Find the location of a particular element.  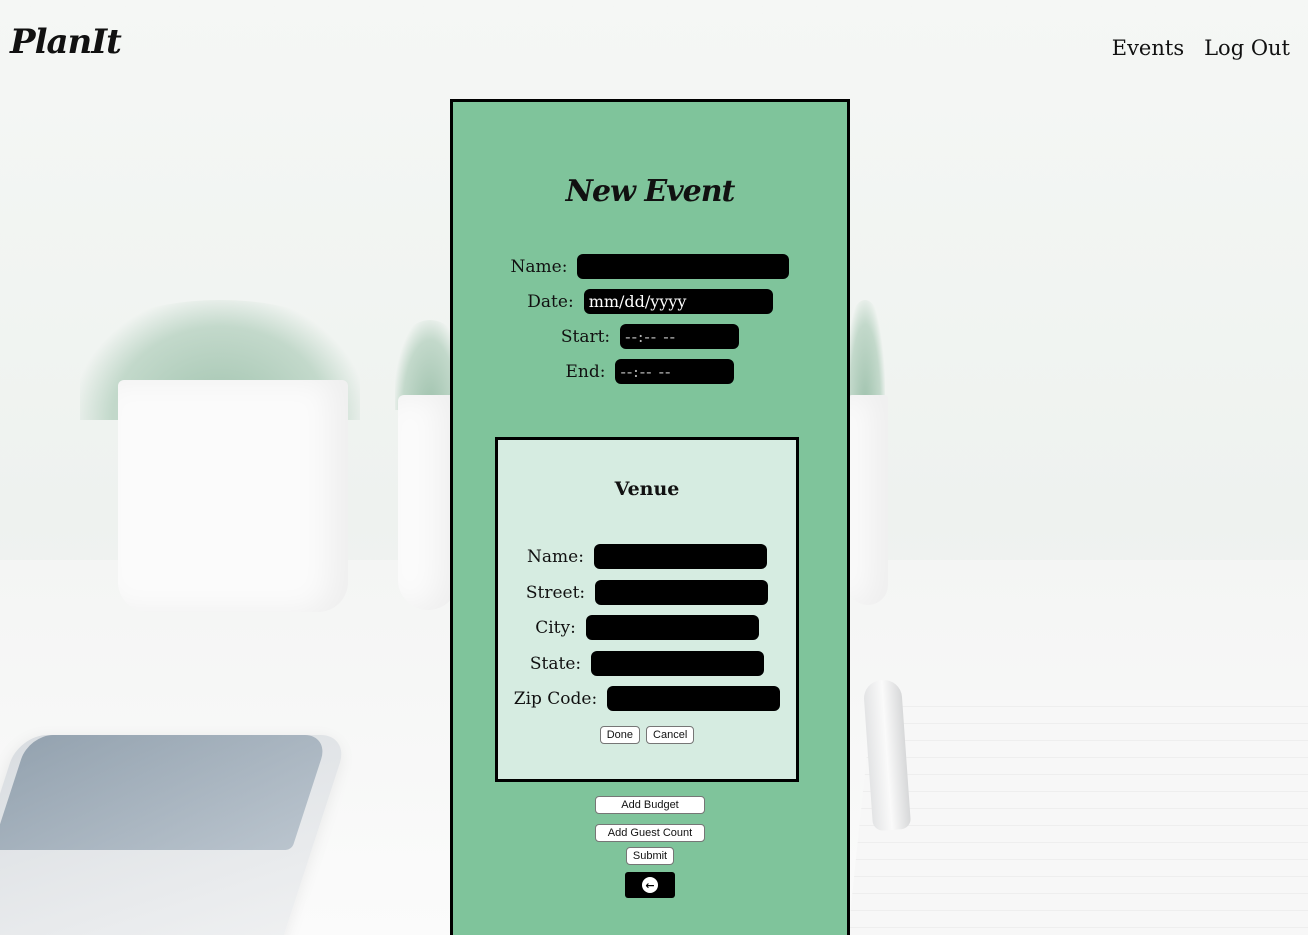

event-start-row: Start: --:-- -- is located at coordinates (650, 336).